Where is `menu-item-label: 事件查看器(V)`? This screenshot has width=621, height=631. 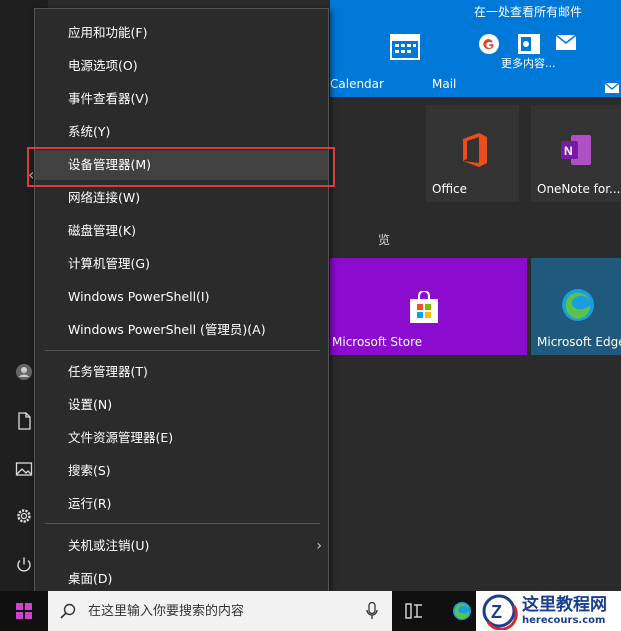
menu-item-label: 事件查看器(V) is located at coordinates (108, 98).